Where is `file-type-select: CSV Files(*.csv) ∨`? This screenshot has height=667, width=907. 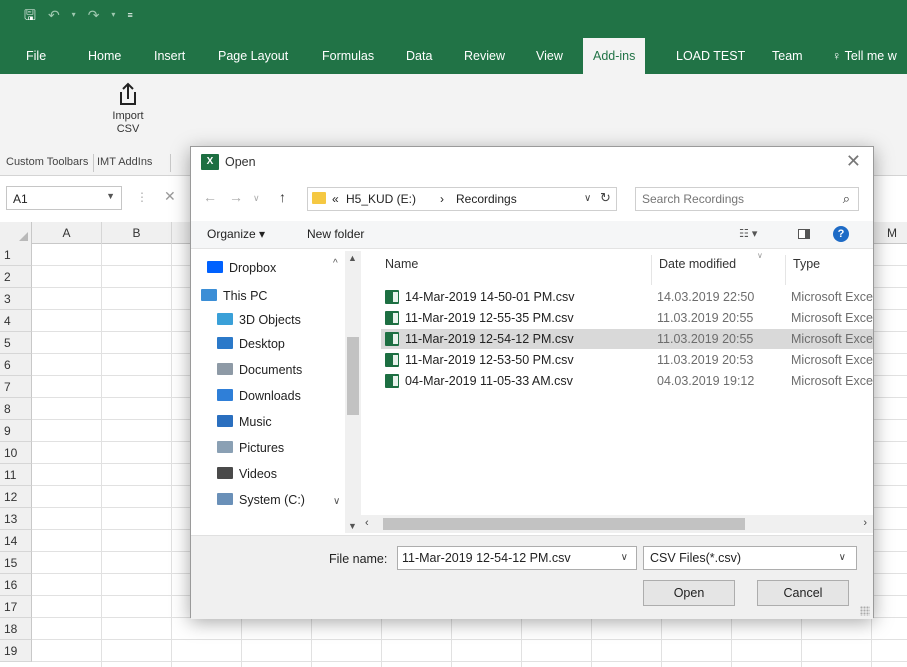 file-type-select: CSV Files(*.csv) ∨ is located at coordinates (750, 558).